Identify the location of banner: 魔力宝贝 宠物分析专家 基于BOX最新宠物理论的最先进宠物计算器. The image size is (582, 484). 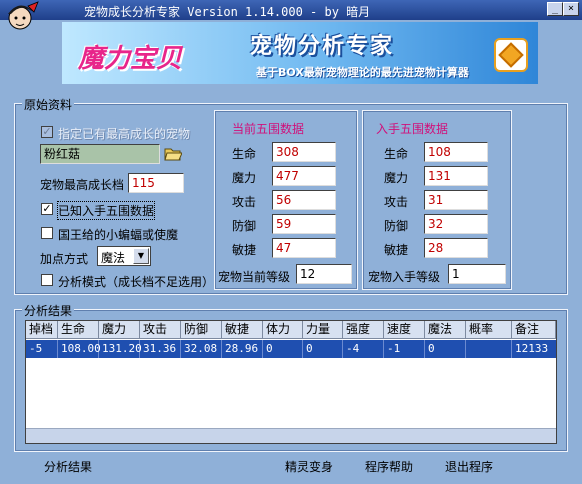
(300, 53).